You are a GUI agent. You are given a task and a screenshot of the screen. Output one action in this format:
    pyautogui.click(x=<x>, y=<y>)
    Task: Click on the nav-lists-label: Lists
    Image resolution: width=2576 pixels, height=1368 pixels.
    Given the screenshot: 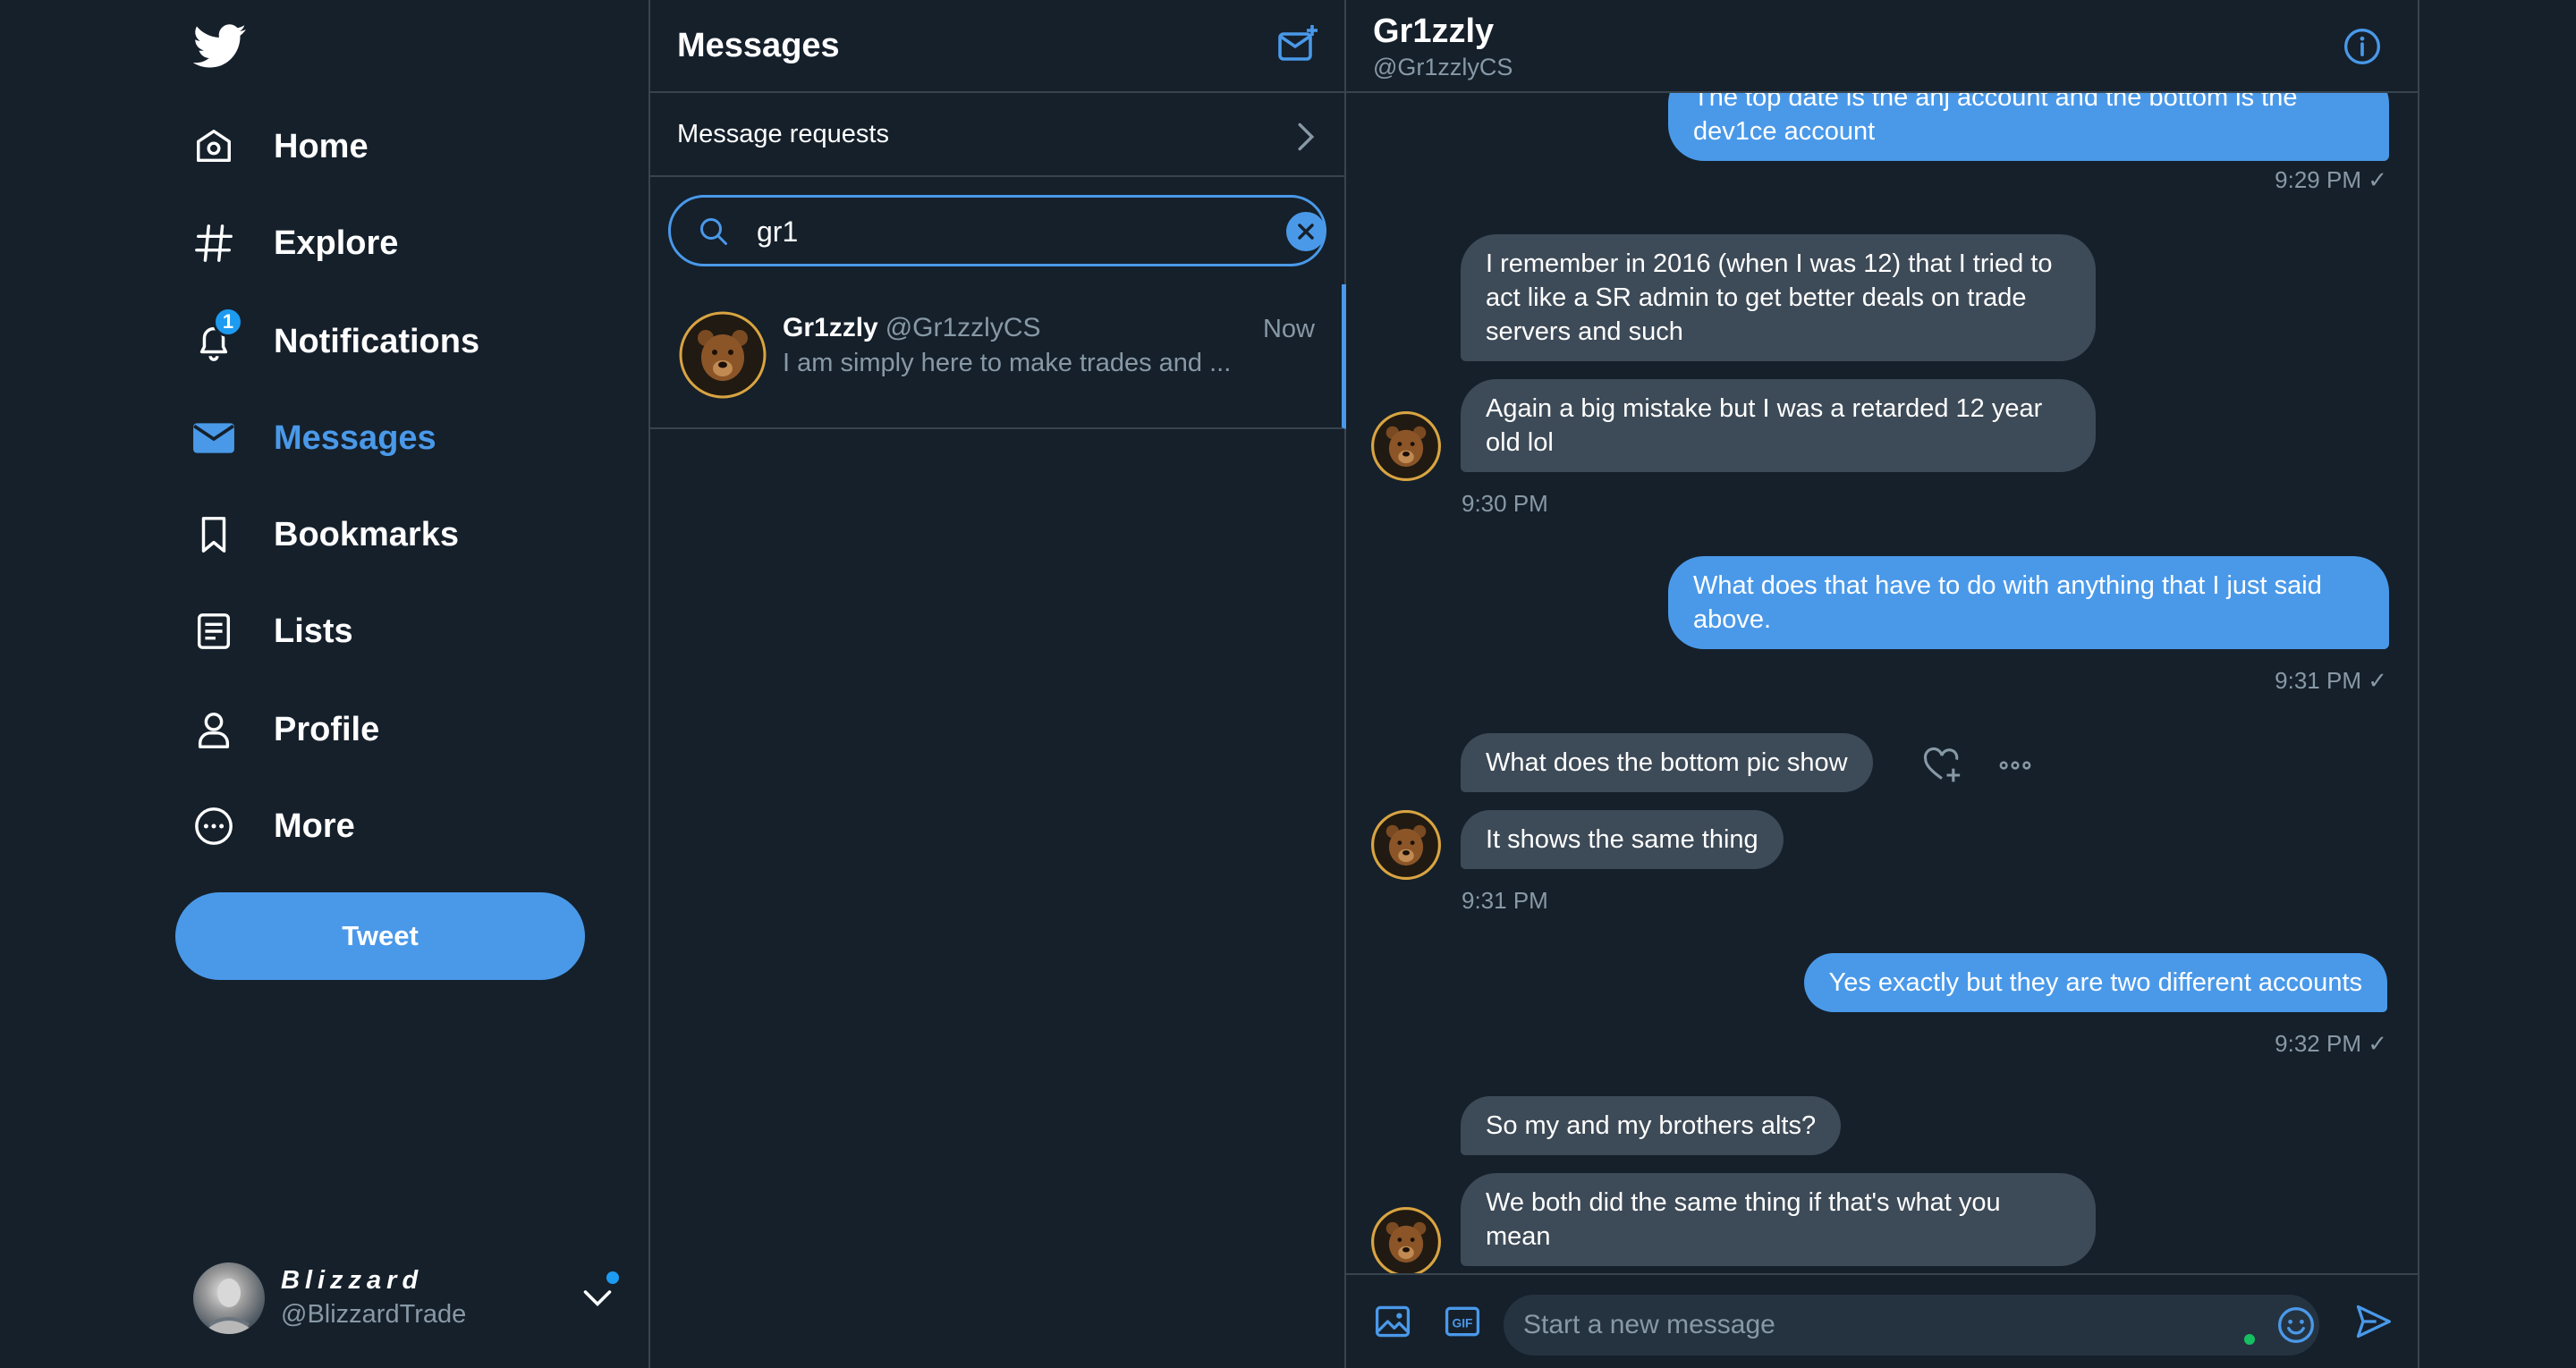 What is the action you would take?
    pyautogui.click(x=313, y=631)
    